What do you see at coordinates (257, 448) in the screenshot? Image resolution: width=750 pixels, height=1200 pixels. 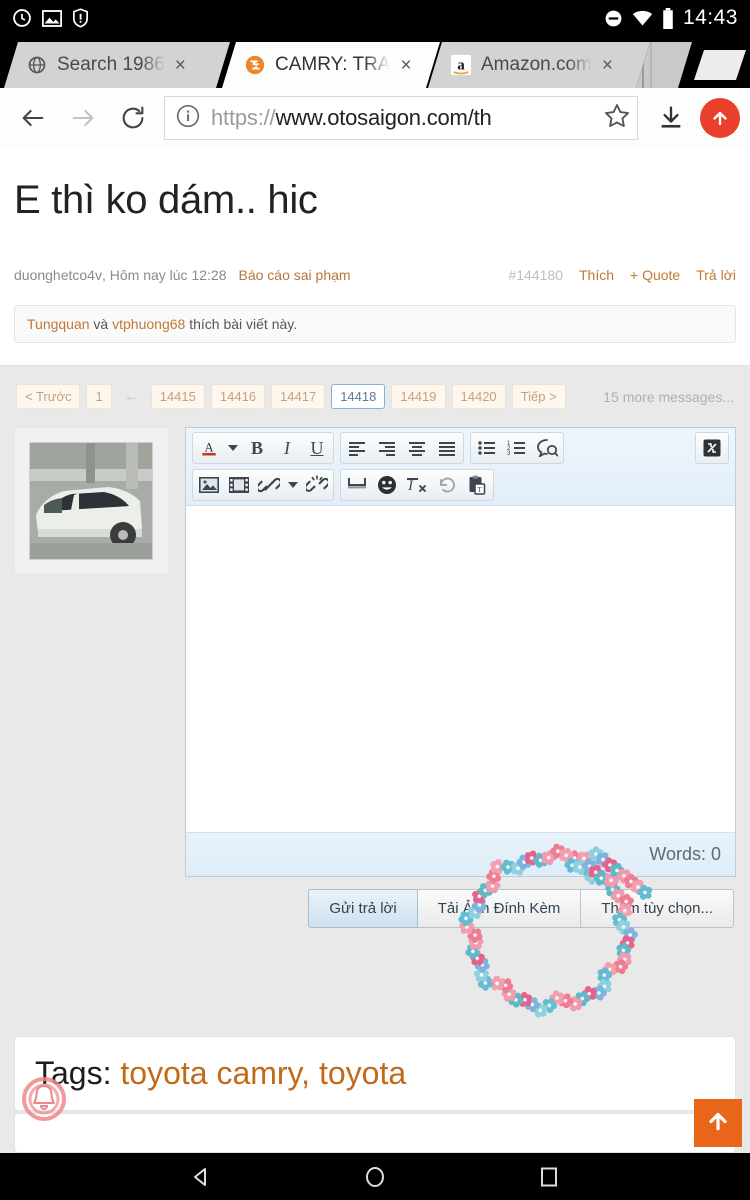 I see `bold-icon: B` at bounding box center [257, 448].